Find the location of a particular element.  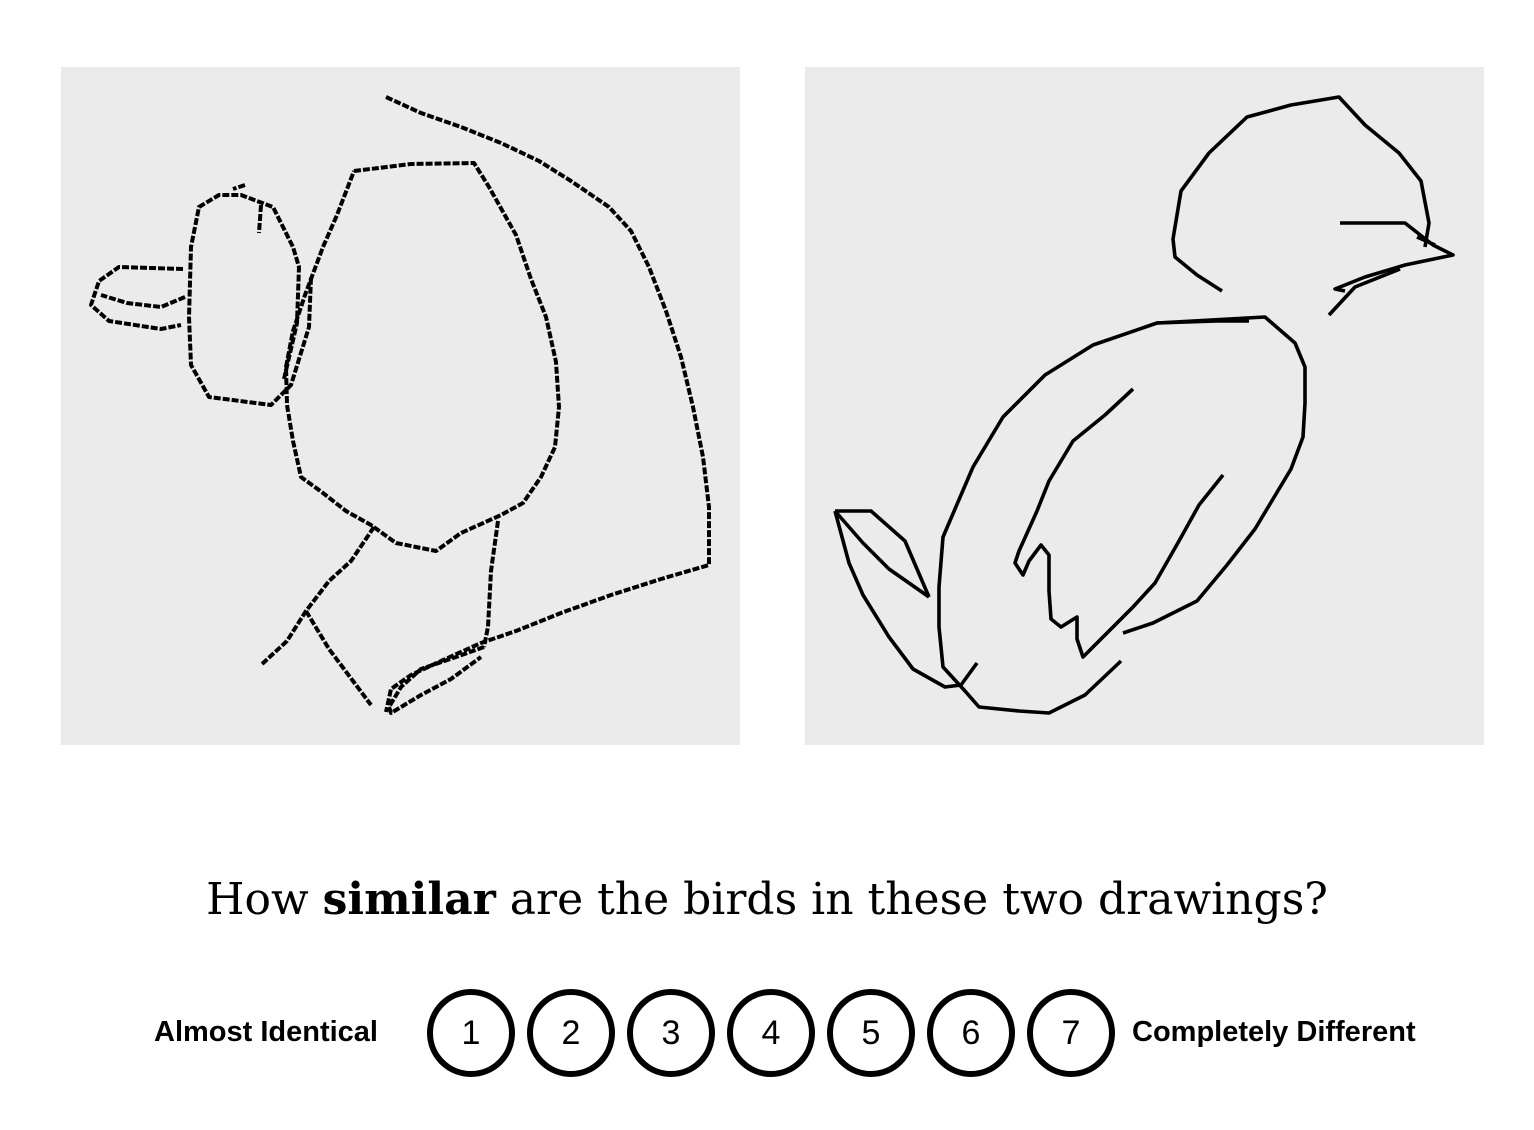

rating-button-4: 4 is located at coordinates (771, 1033).